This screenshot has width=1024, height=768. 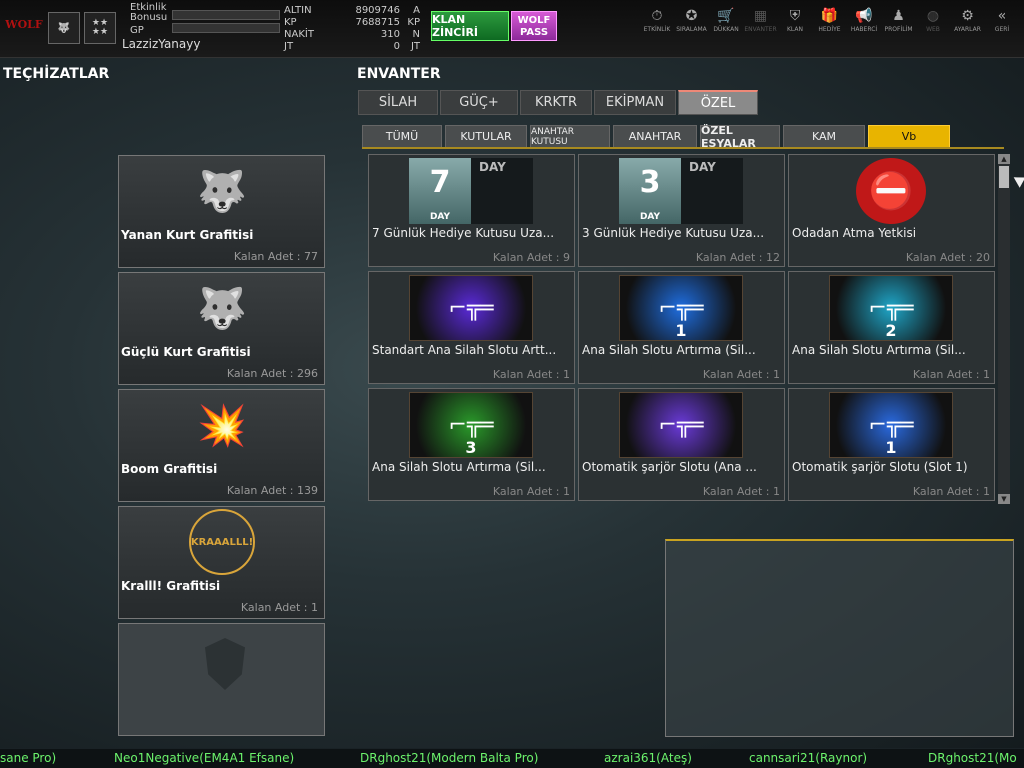 I want to click on equipment-name: Kralll! Grafitisi, so click(x=171, y=586).